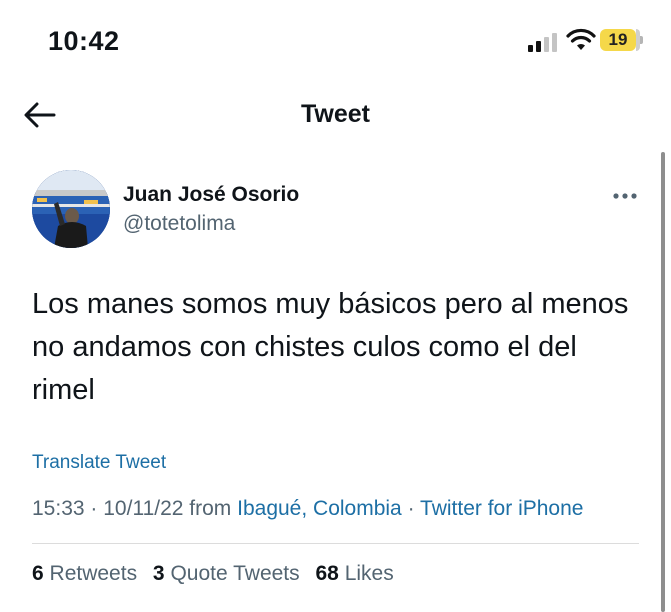  Describe the element at coordinates (143, 508) in the screenshot. I see `tweet-date: 10/11/22` at that location.